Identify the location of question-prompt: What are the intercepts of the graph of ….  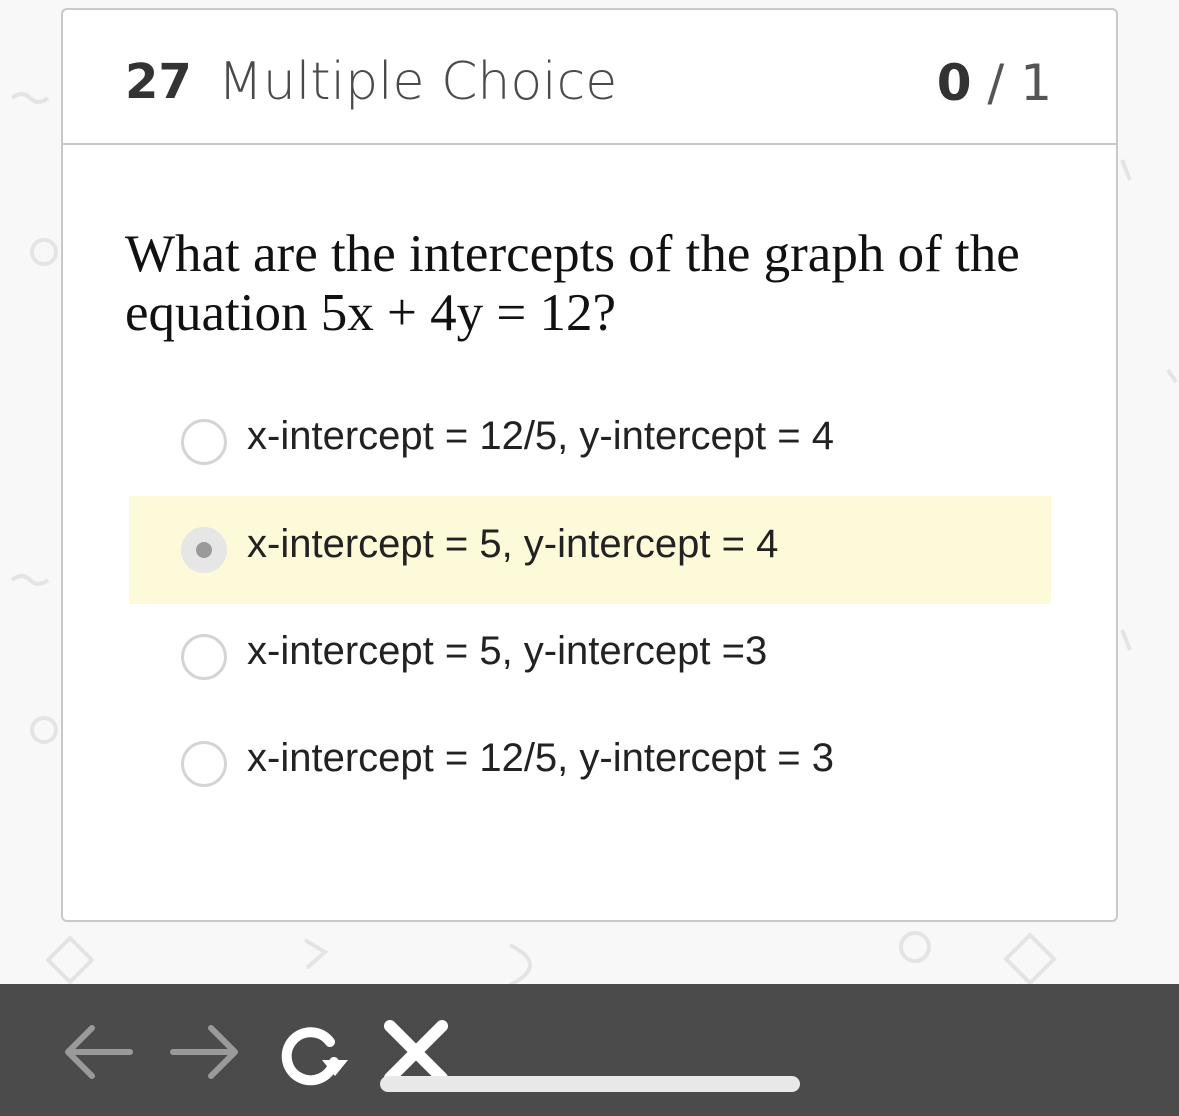
(595, 284).